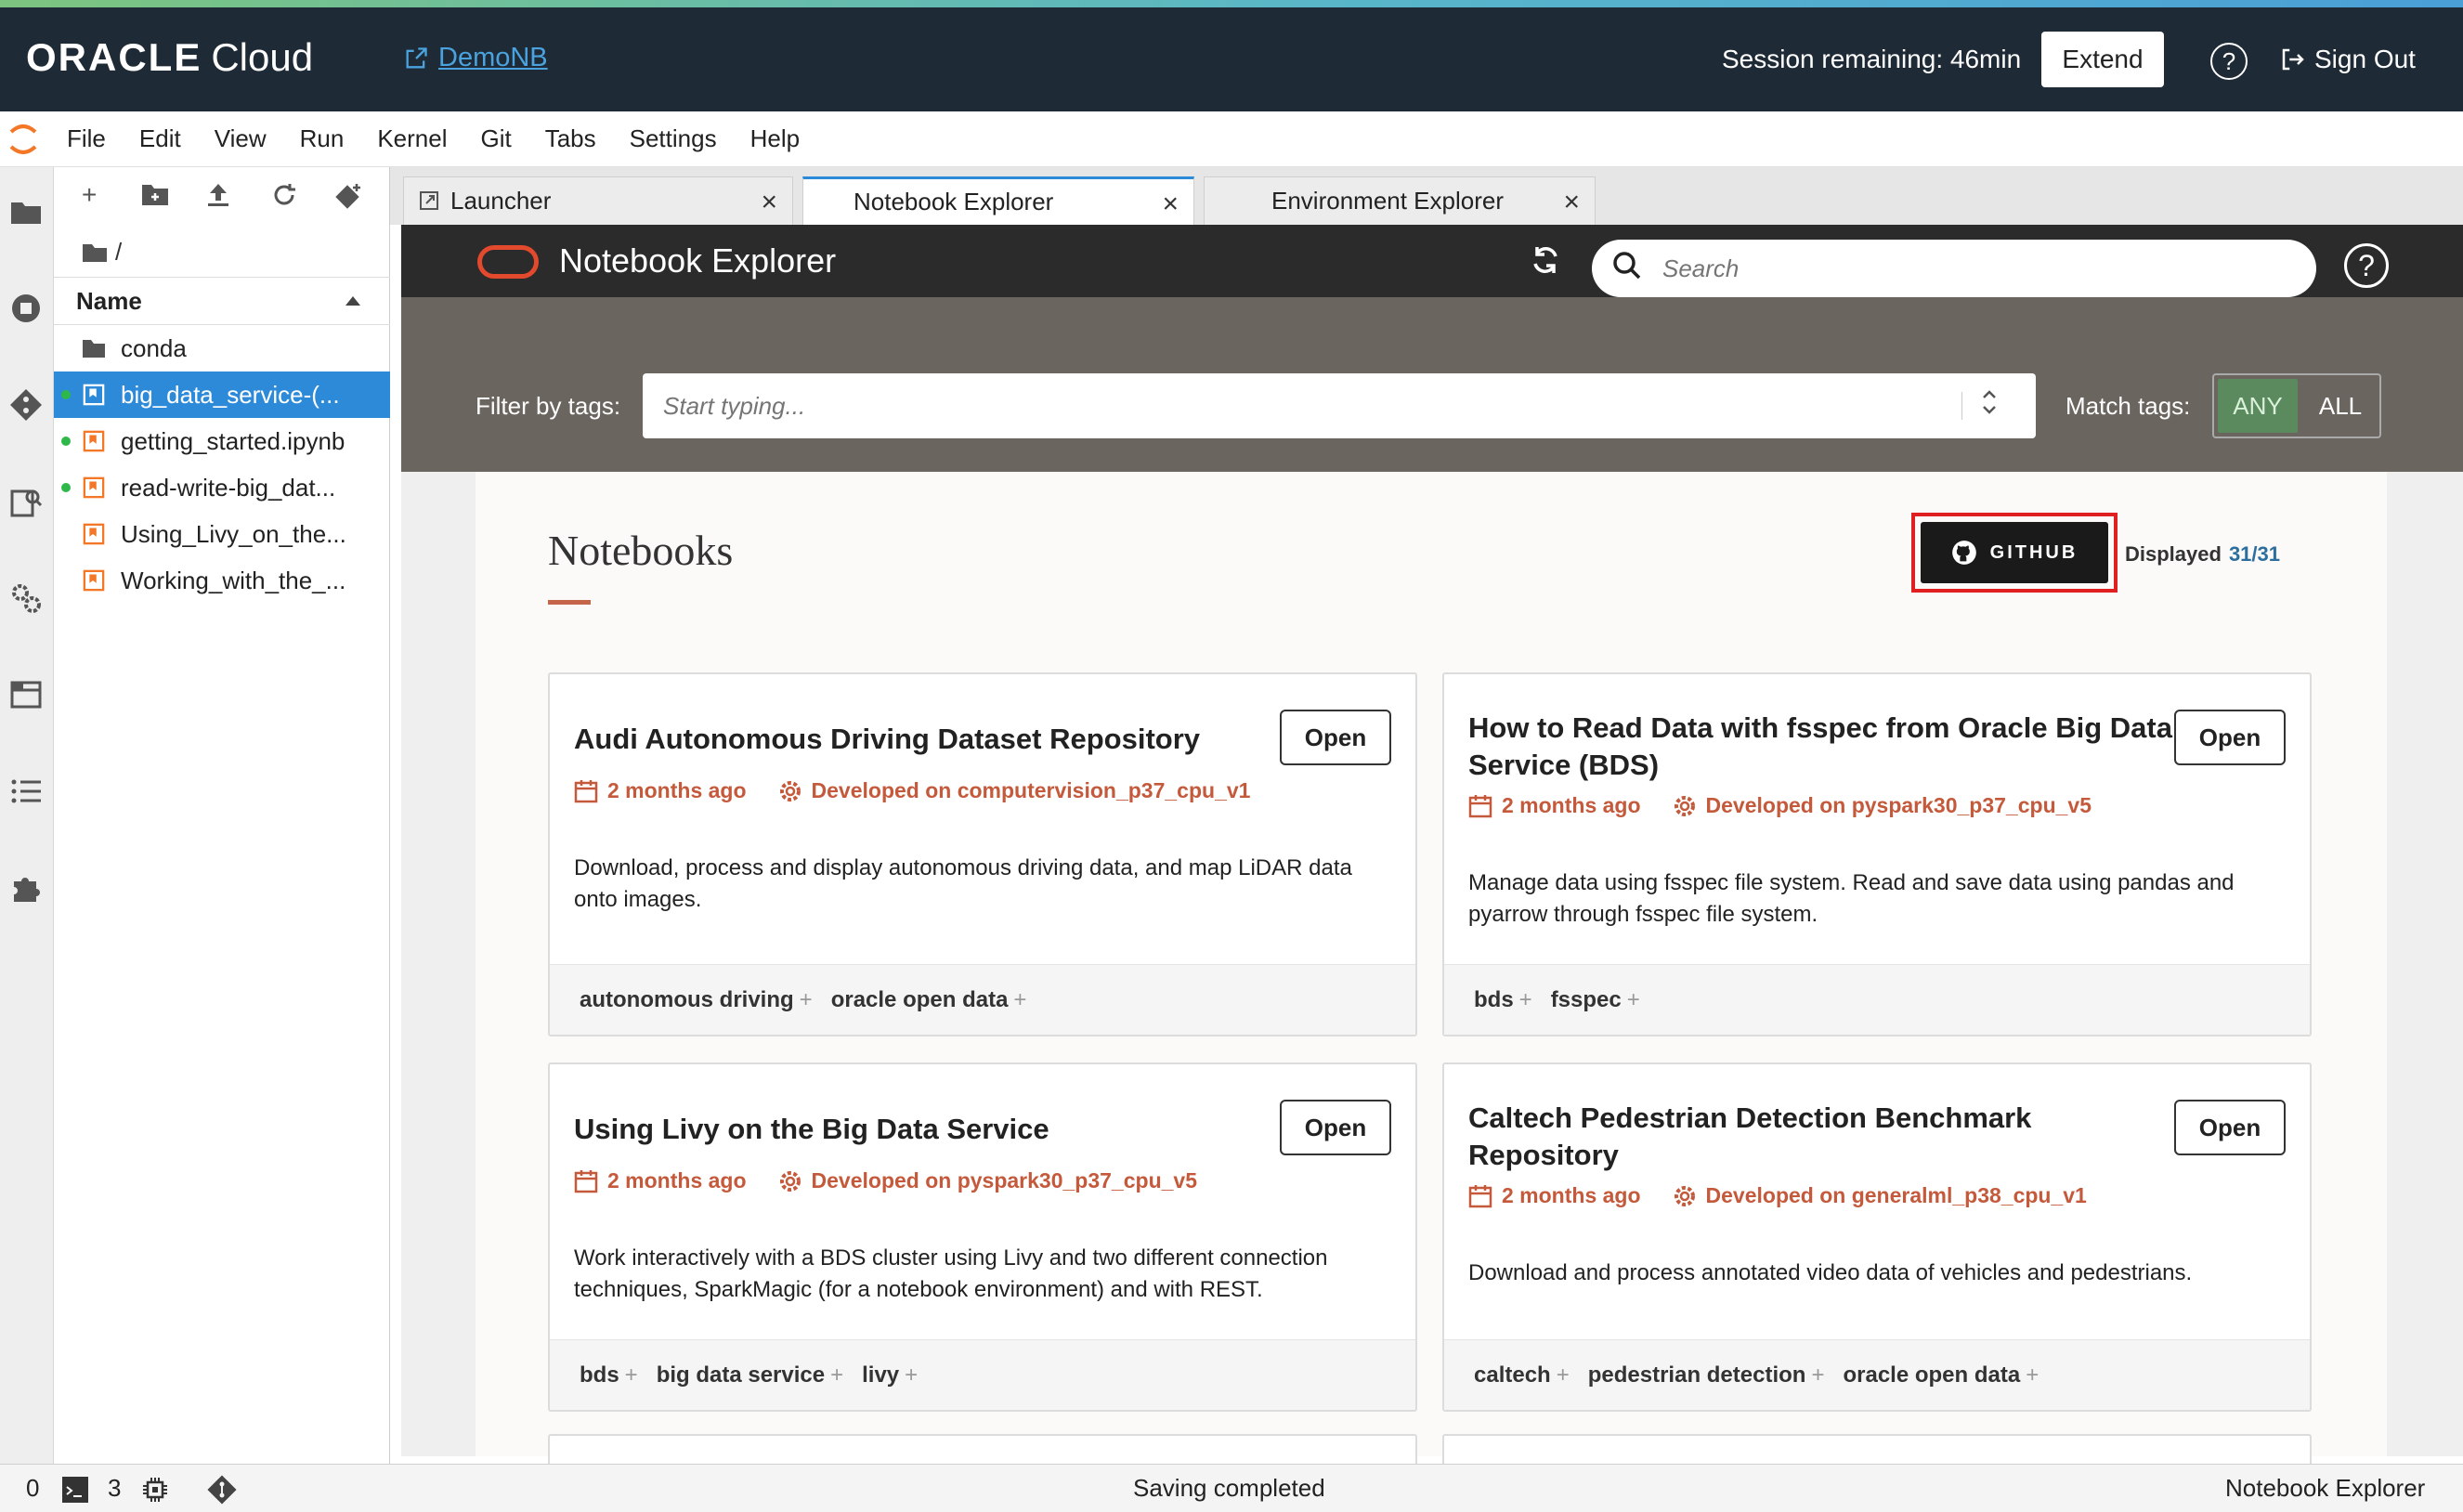 This screenshot has height=1512, width=2463. Describe the element at coordinates (1400, 200) in the screenshot. I see `tab-environment-explorer: Environment Explorer ×` at that location.